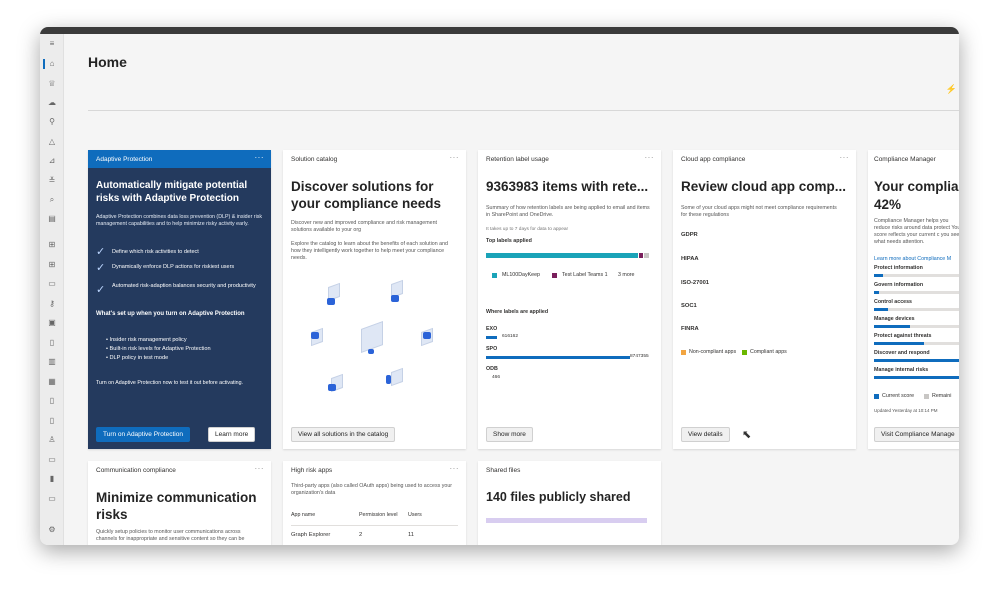  I want to click on menu-icon: ≡, so click(52, 44).